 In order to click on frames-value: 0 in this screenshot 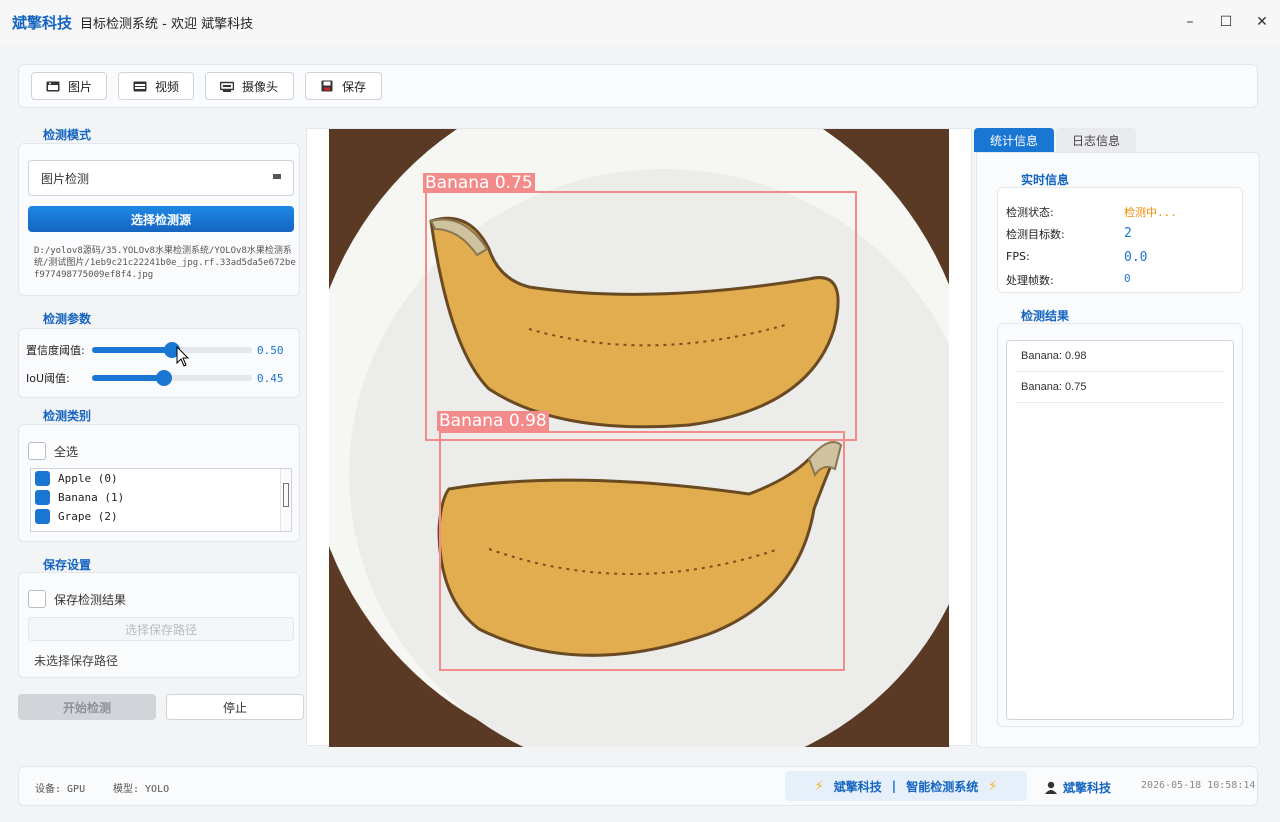, I will do `click(1127, 278)`.